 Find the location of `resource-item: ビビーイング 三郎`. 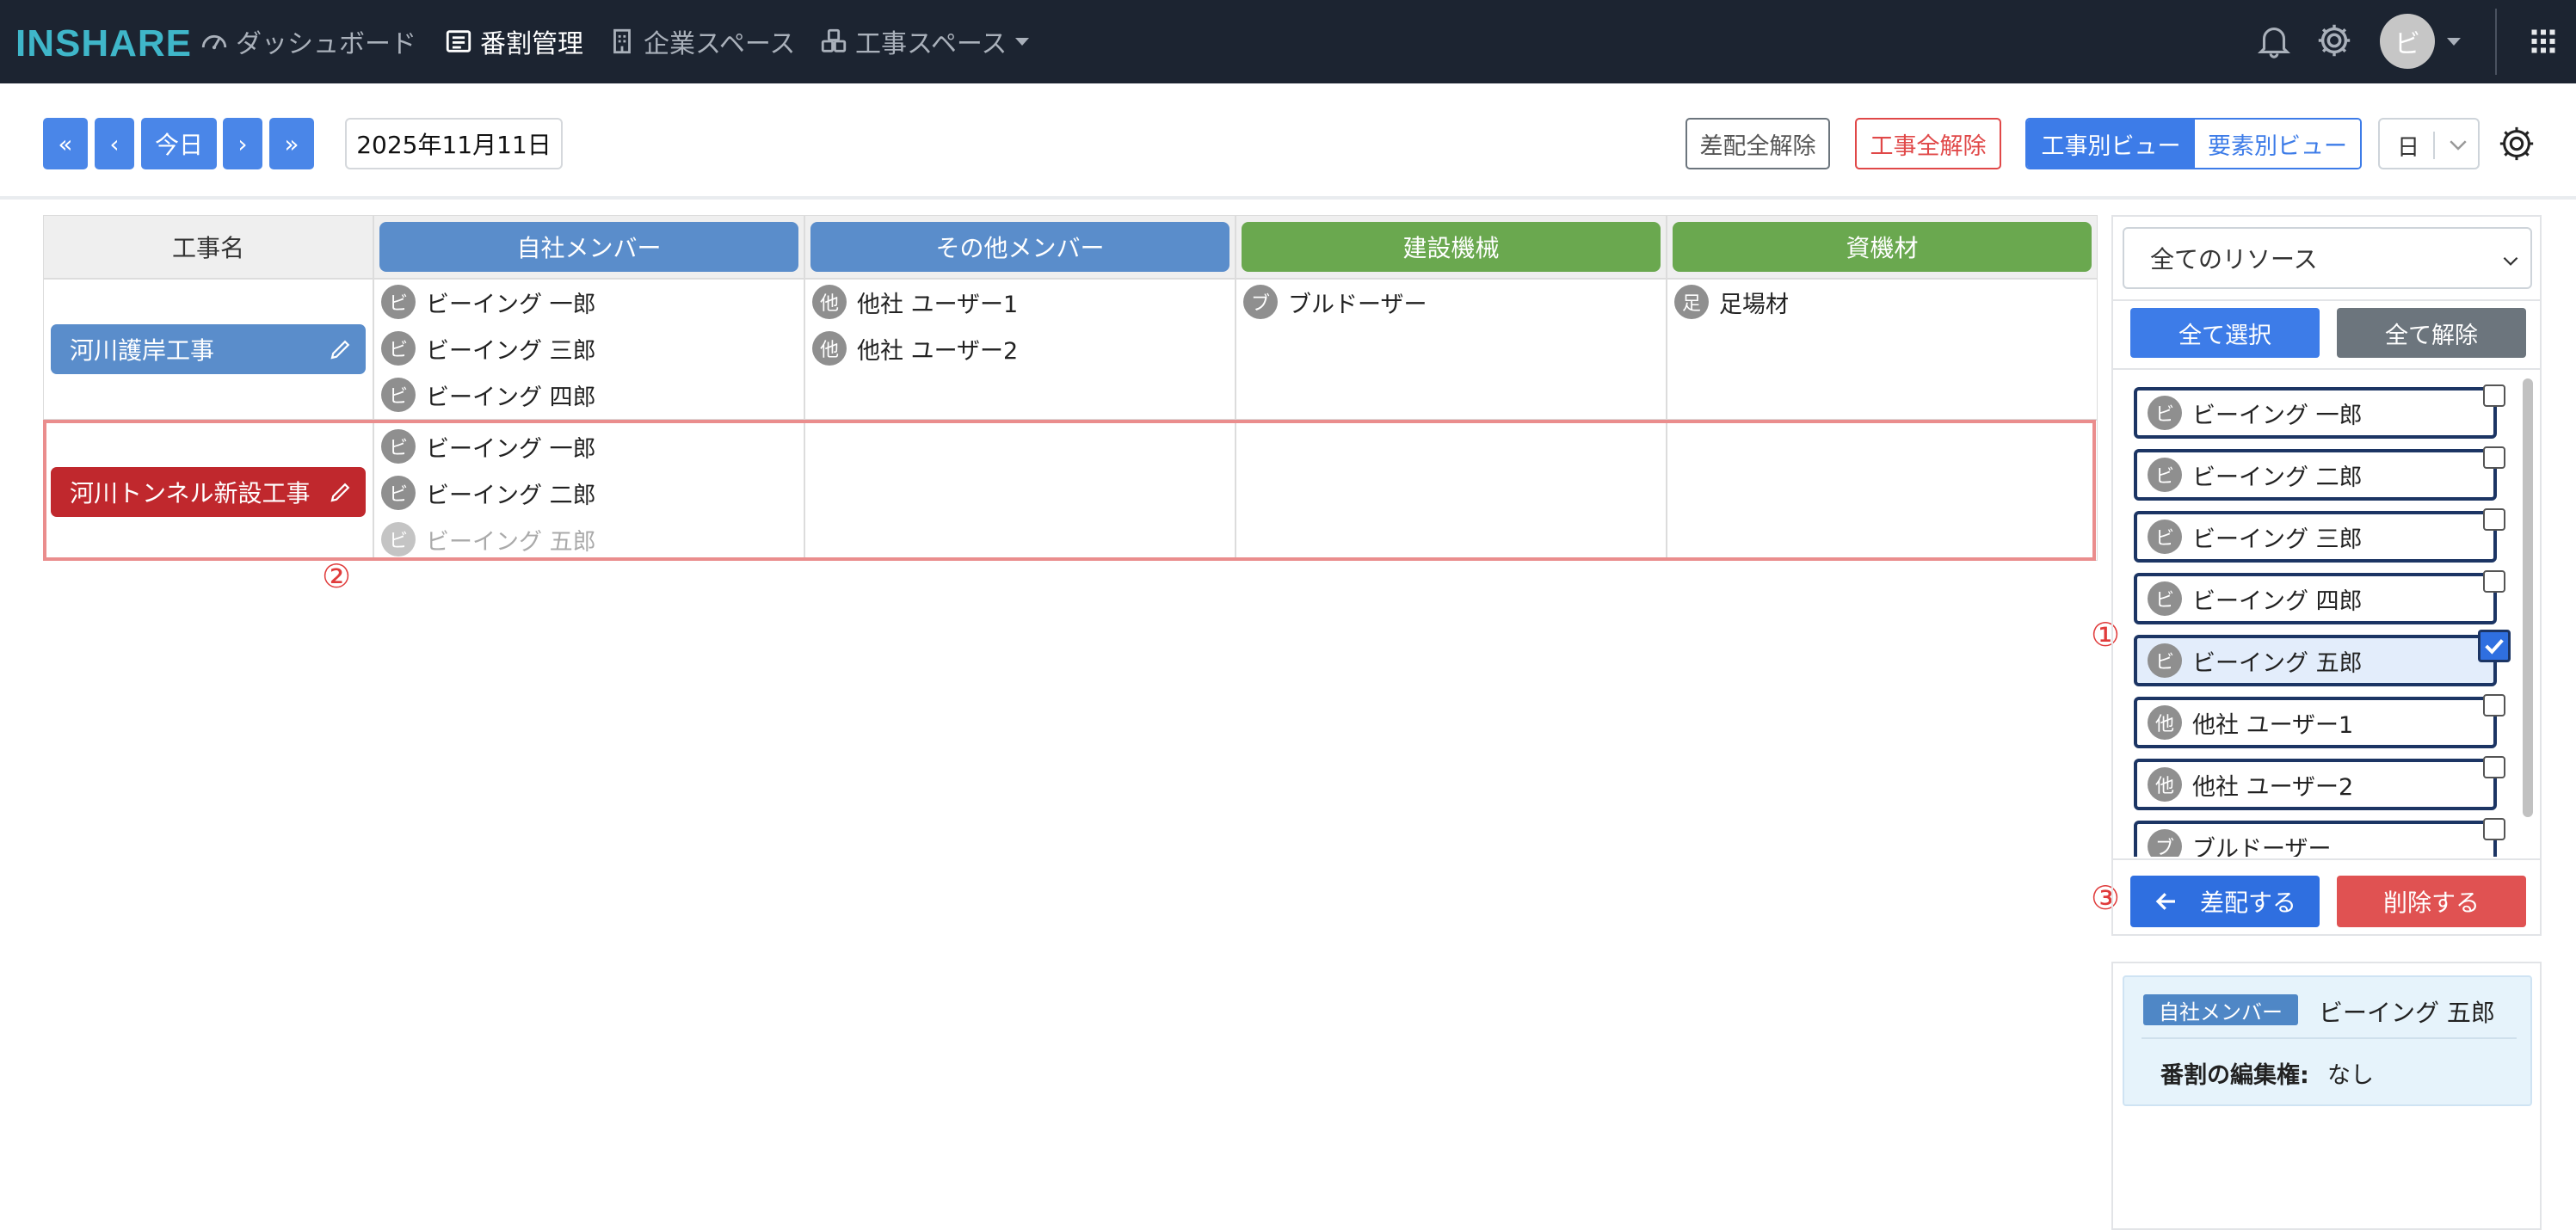

resource-item: ビビーイング 三郎 is located at coordinates (488, 348).